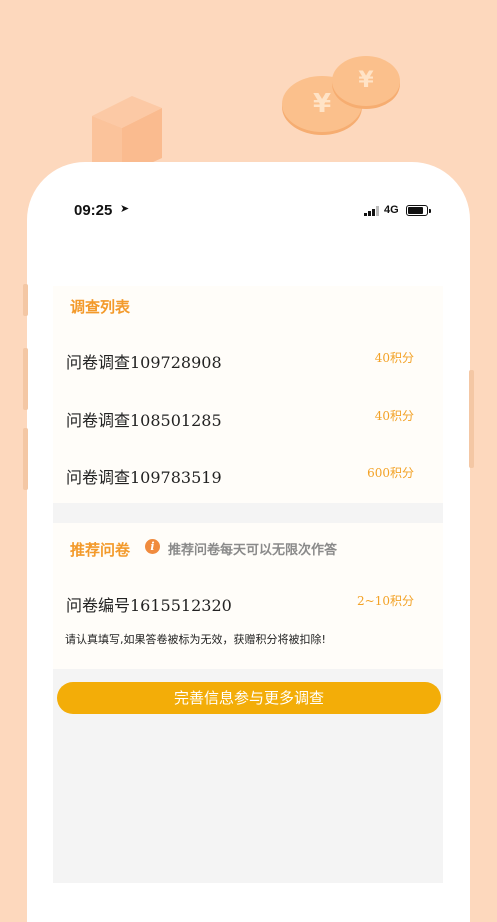 This screenshot has width=497, height=922. I want to click on status-time: 09:25, so click(93, 210).